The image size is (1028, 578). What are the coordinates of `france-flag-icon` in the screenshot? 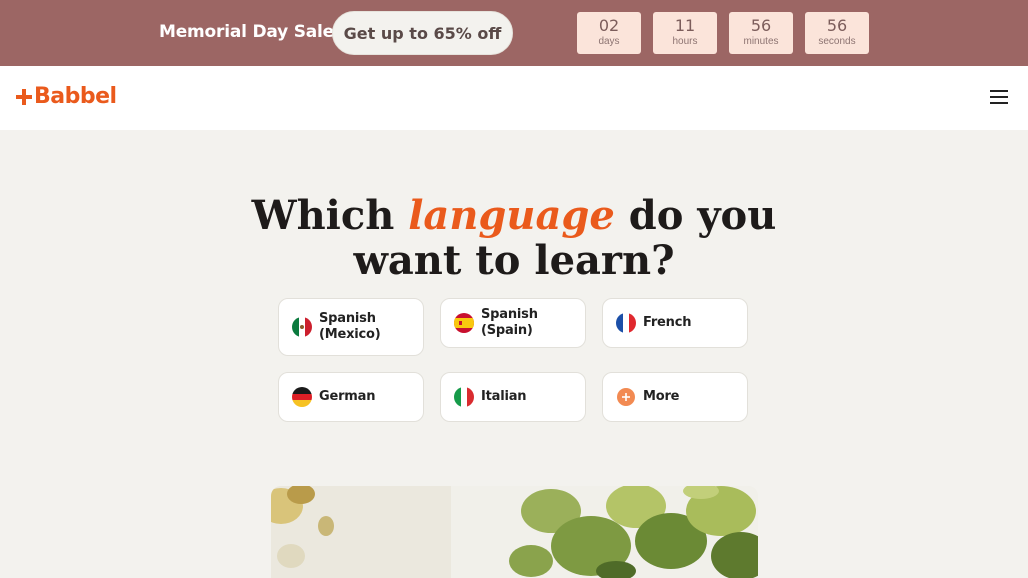 It's located at (626, 323).